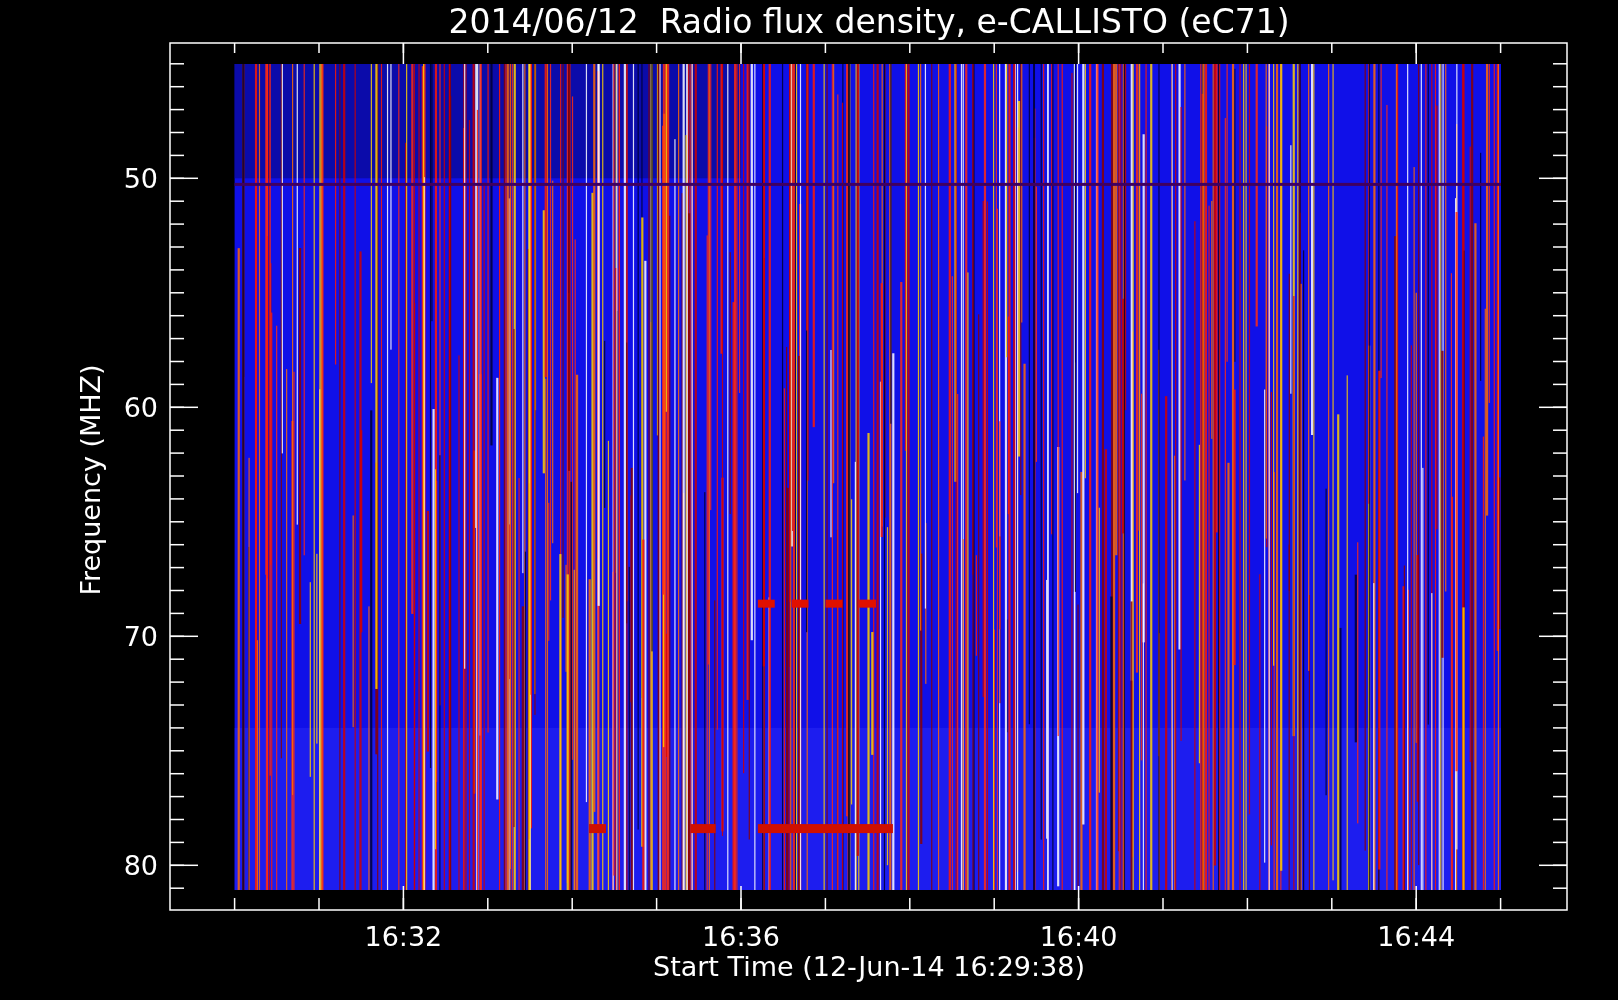 The image size is (1618, 1000). I want to click on y-tick-label: 80, so click(140, 866).